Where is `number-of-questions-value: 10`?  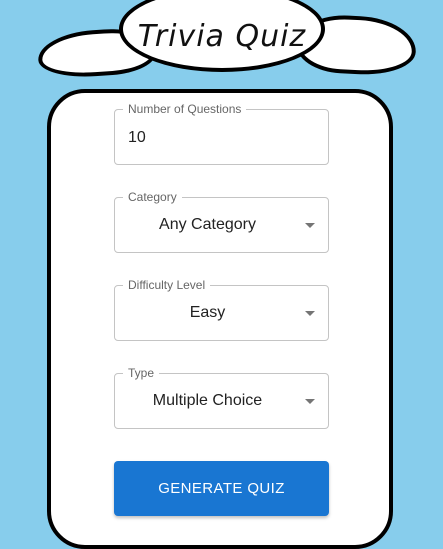
number-of-questions-value: 10 is located at coordinates (137, 138).